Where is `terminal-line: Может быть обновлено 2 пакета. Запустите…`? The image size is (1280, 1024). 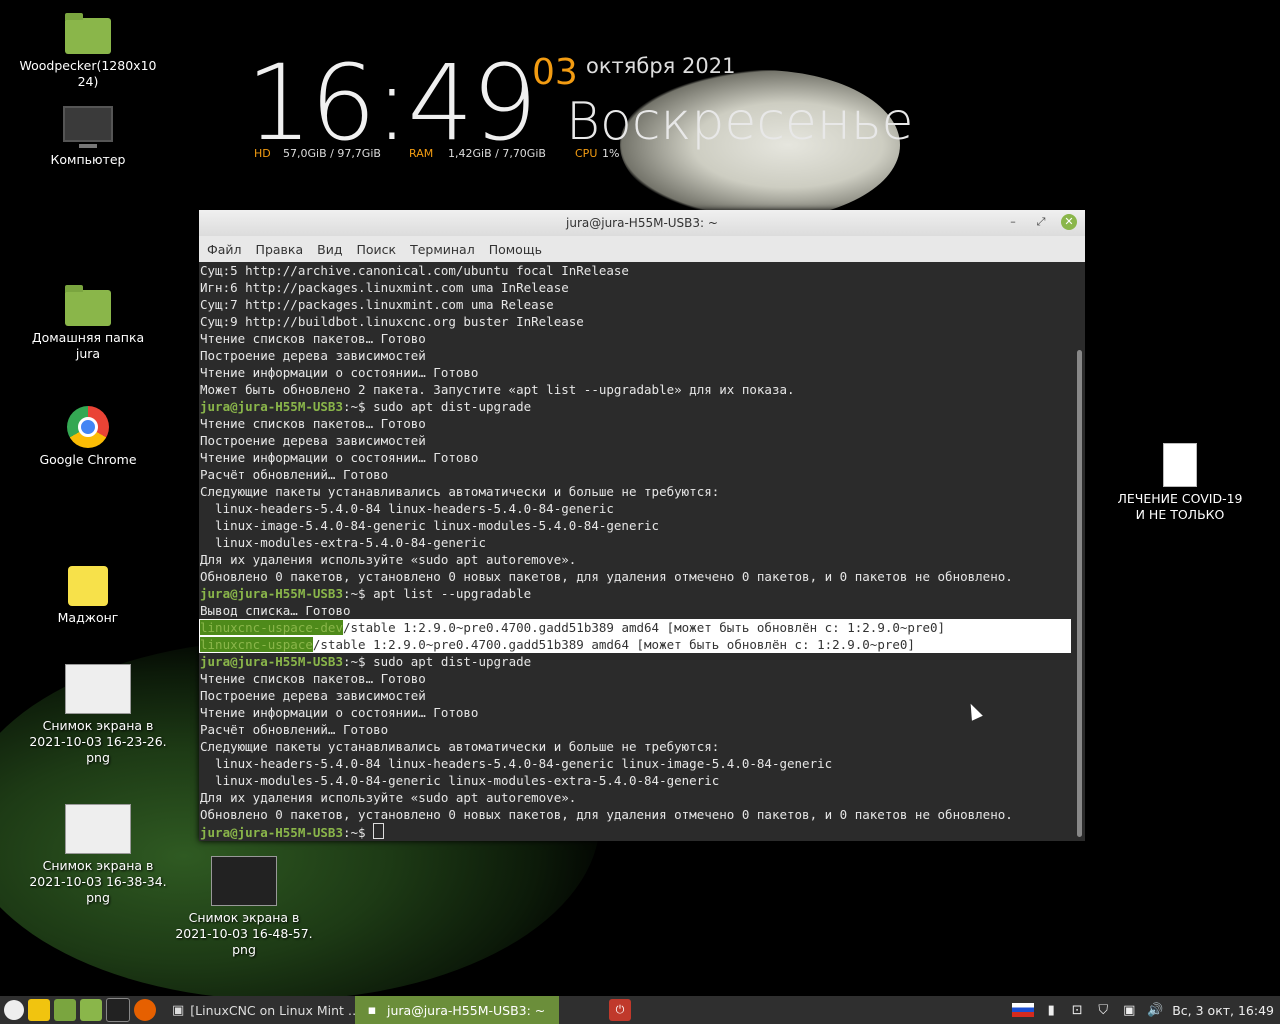
terminal-line: Может быть обновлено 2 пакета. Запустите… is located at coordinates (497, 389).